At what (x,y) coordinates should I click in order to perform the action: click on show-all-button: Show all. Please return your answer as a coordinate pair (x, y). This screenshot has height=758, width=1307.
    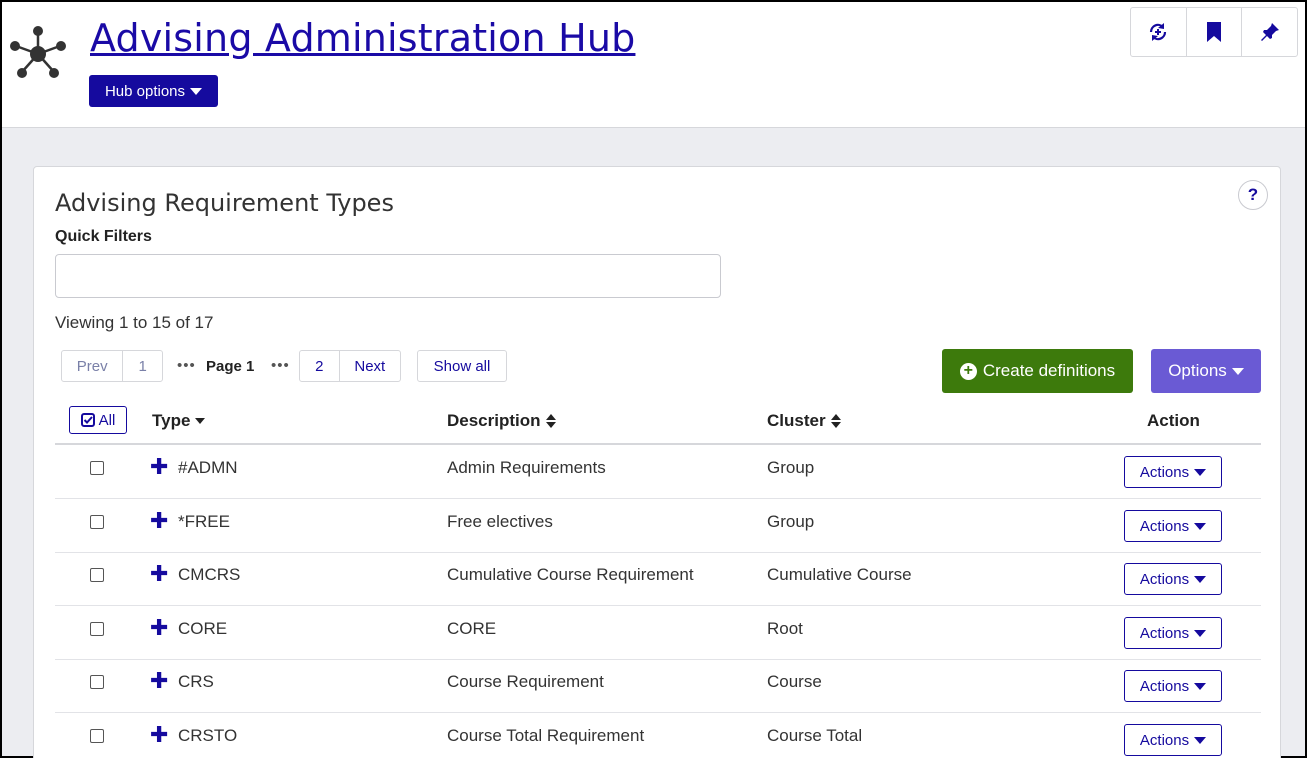
    Looking at the image, I should click on (462, 366).